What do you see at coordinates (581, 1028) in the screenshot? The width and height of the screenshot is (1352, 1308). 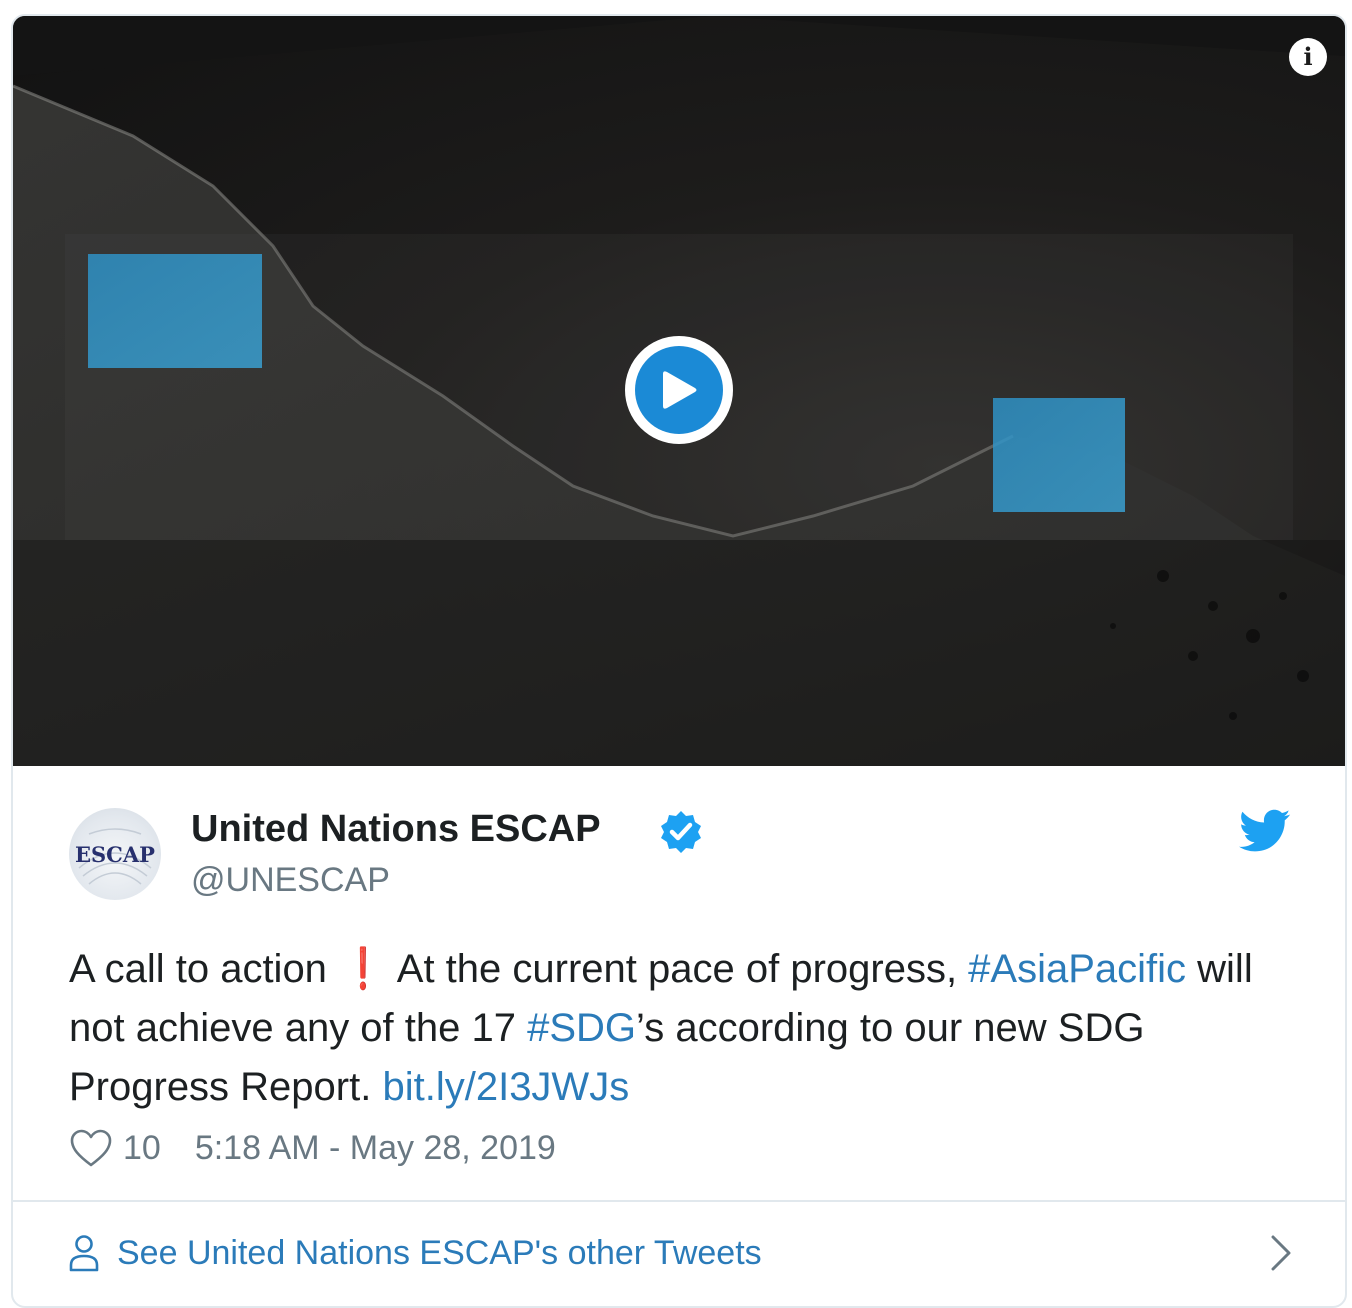 I see `hashtag-sdg: #SDG` at bounding box center [581, 1028].